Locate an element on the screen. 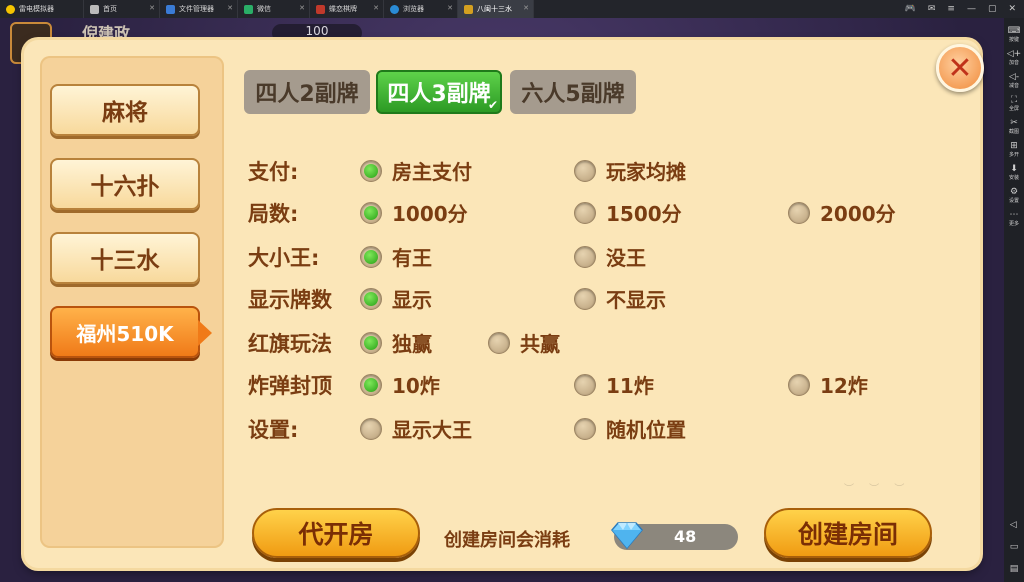 Image resolution: width=1024 pixels, height=582 pixels. cost-value: 48 is located at coordinates (685, 536).